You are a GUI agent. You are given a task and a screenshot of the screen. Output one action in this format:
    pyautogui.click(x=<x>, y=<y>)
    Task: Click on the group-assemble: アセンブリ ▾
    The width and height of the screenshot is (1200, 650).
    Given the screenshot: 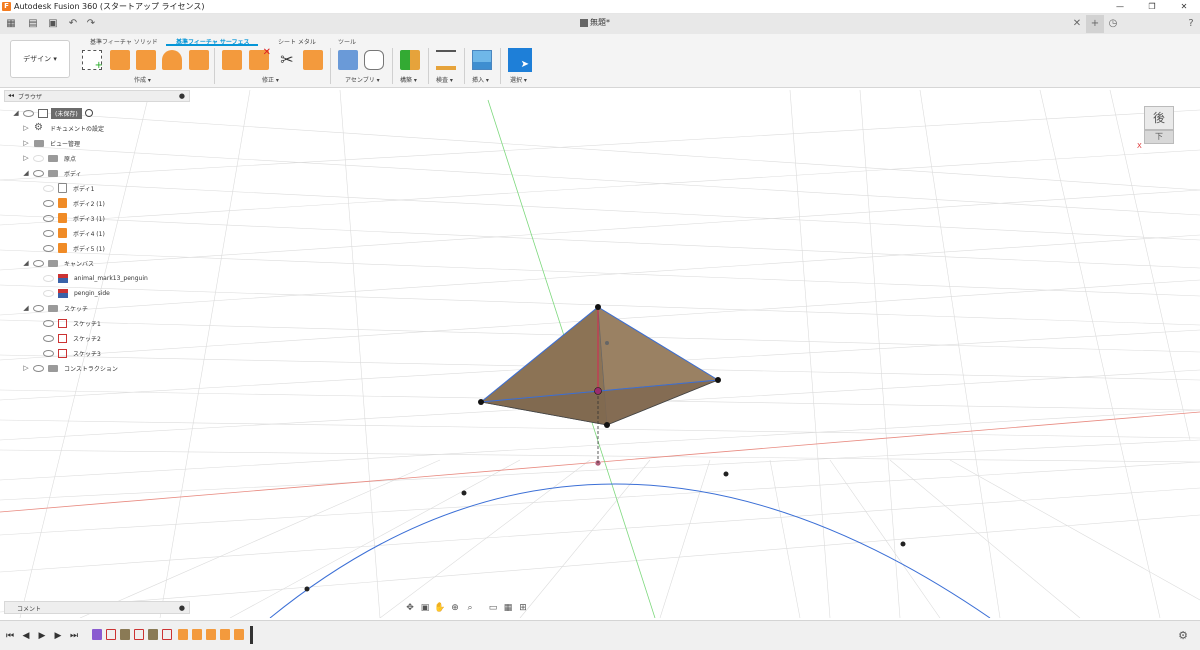 What is the action you would take?
    pyautogui.click(x=362, y=79)
    